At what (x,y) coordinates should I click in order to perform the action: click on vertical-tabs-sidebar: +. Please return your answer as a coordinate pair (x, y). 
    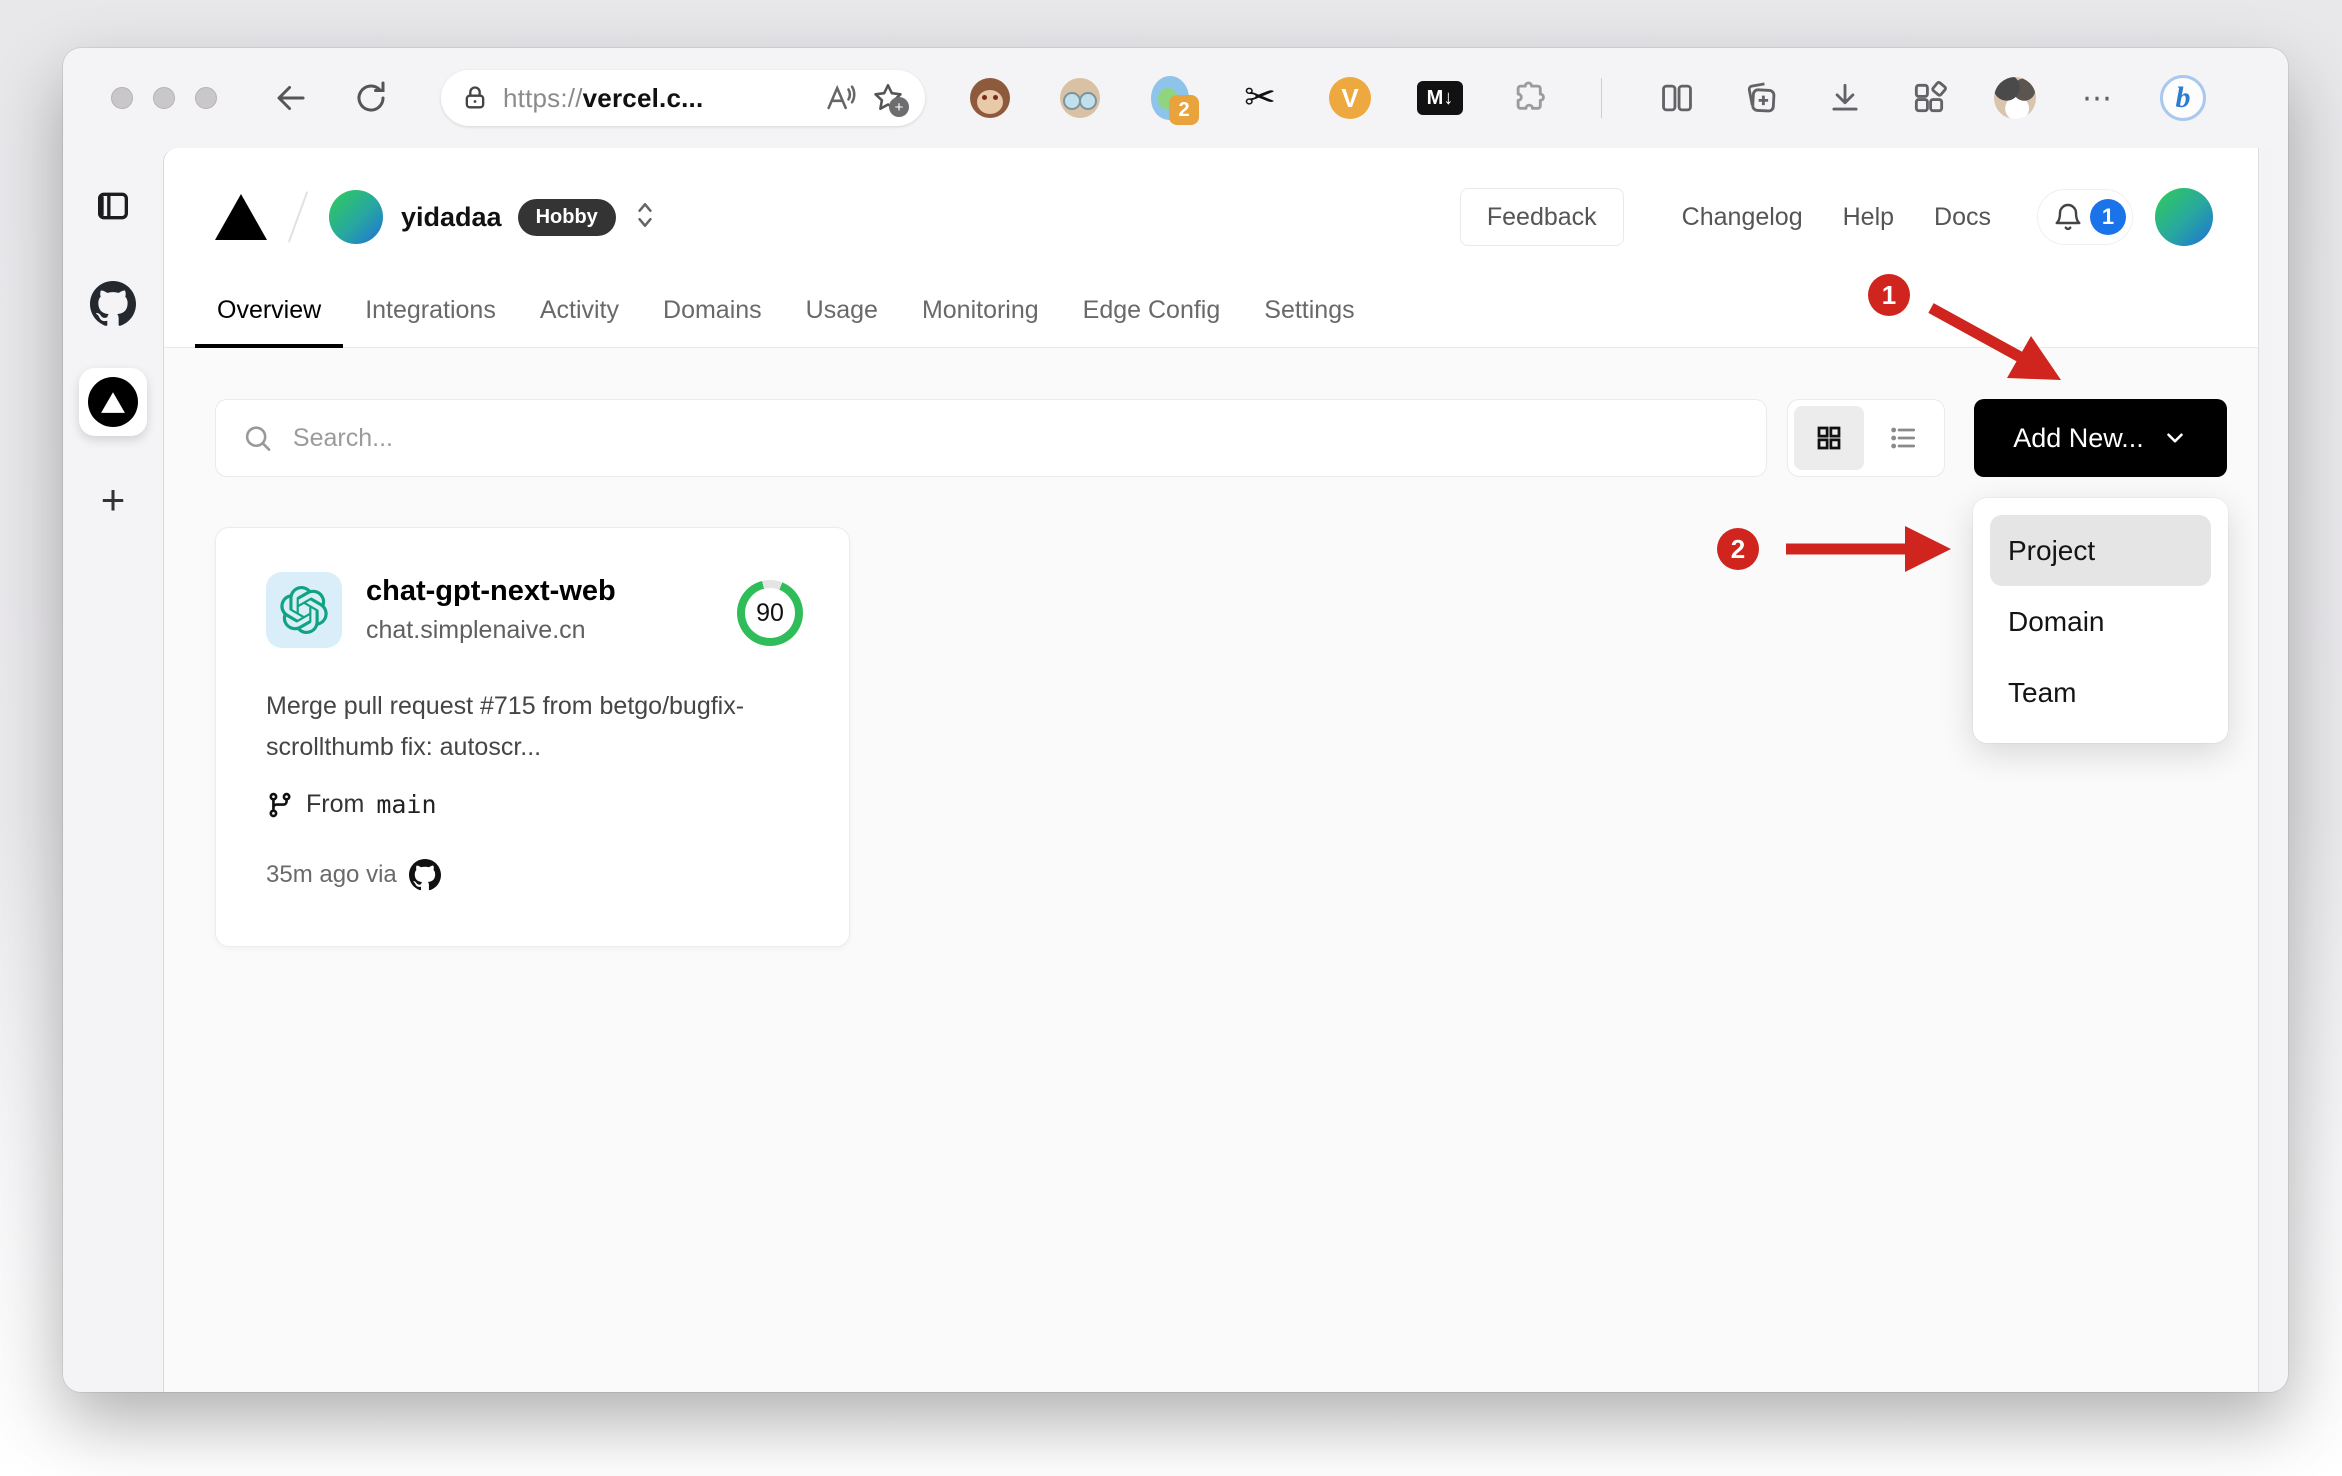
    Looking at the image, I should click on (113, 770).